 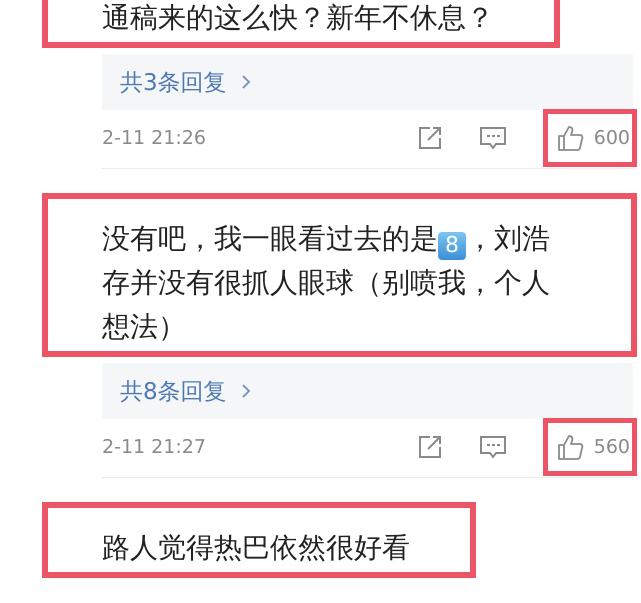 I want to click on like-button: 600, so click(x=589, y=138).